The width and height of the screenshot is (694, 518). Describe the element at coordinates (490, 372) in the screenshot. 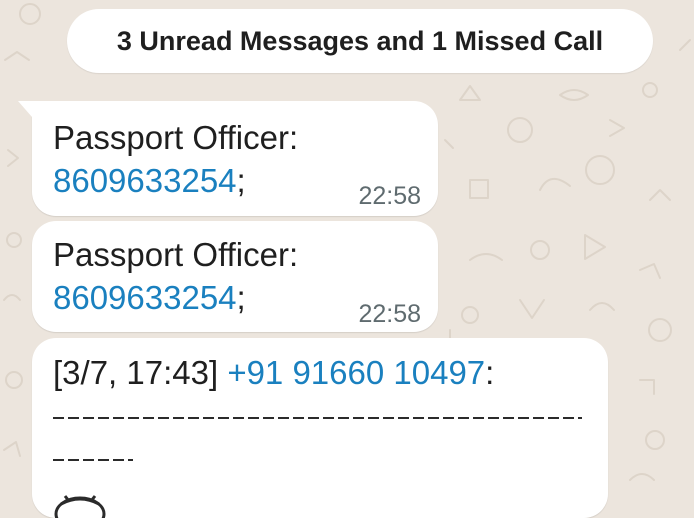

I see `message-suffix: :` at that location.